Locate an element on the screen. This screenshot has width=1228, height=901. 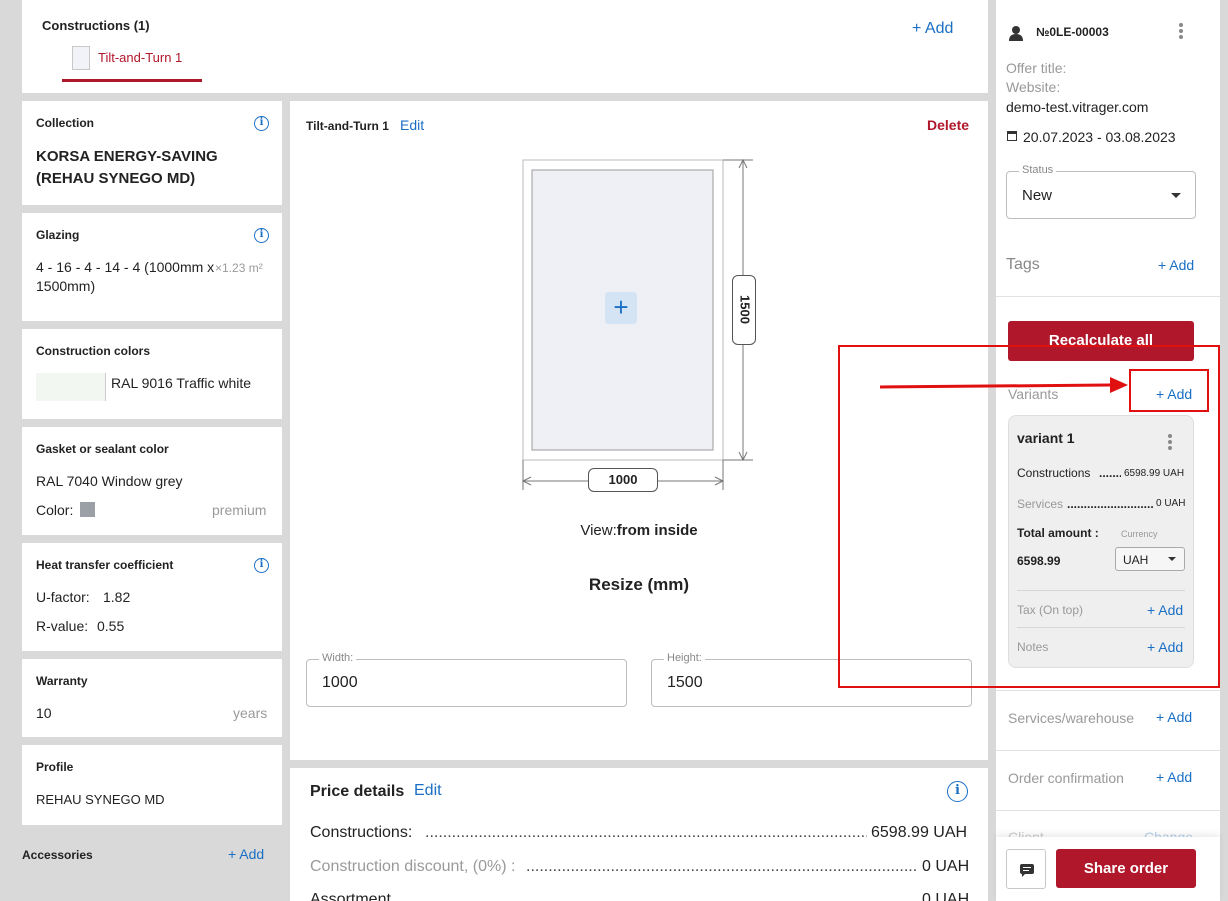
collection-value: KORSA ENERGY-SAVING (REHAU SYNEGO MD) is located at coordinates (127, 167).